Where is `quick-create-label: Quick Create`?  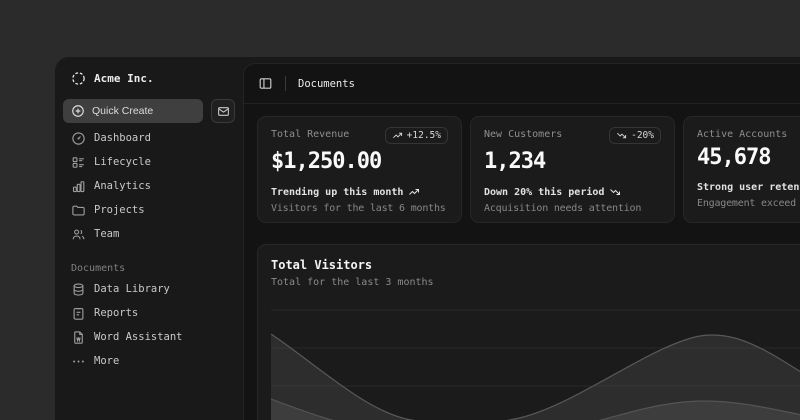 quick-create-label: Quick Create is located at coordinates (123, 111).